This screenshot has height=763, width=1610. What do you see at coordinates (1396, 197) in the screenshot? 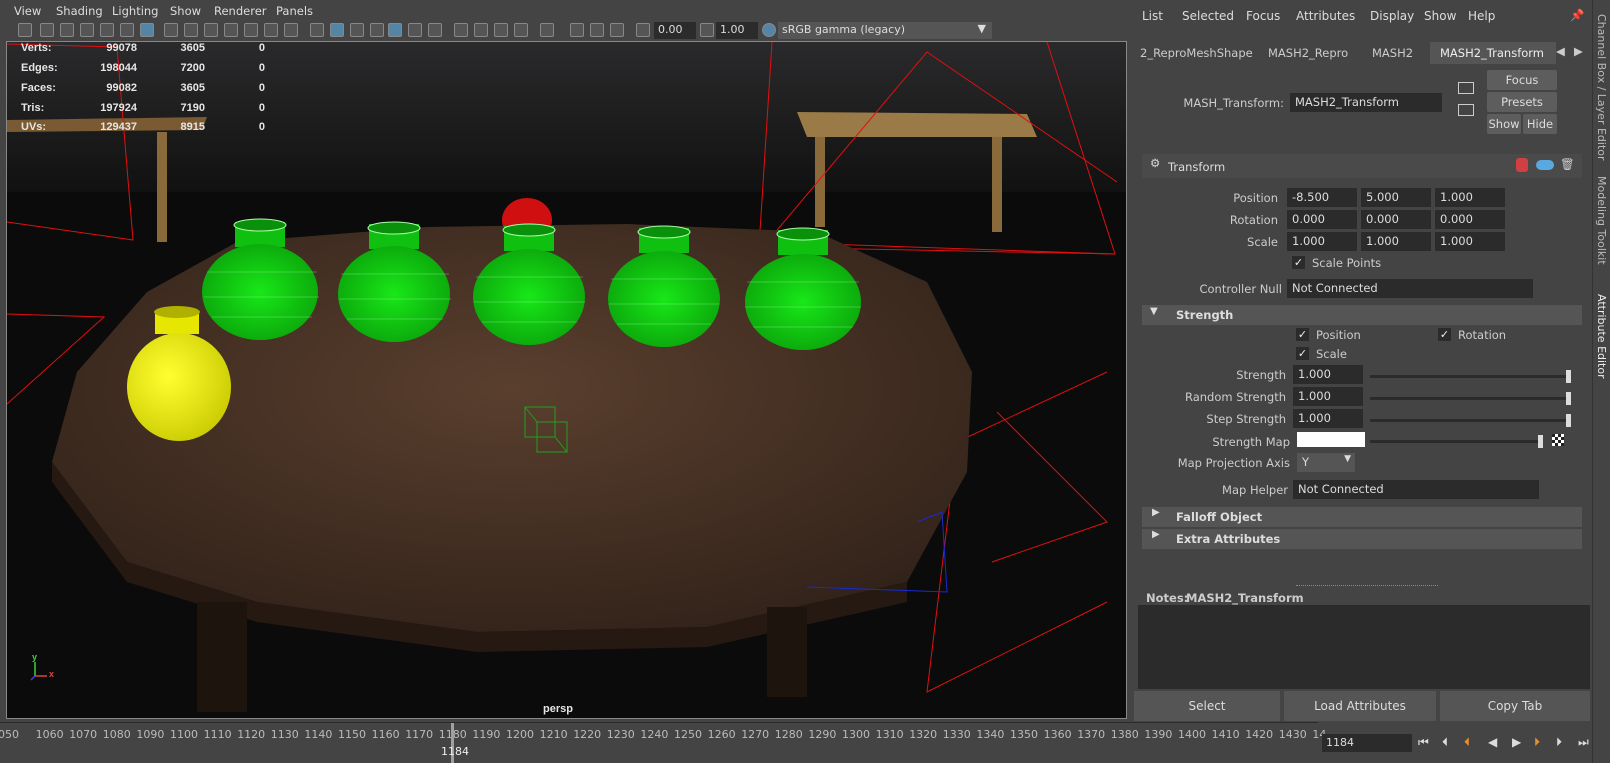
I see `position-y-field: 5.000` at bounding box center [1396, 197].